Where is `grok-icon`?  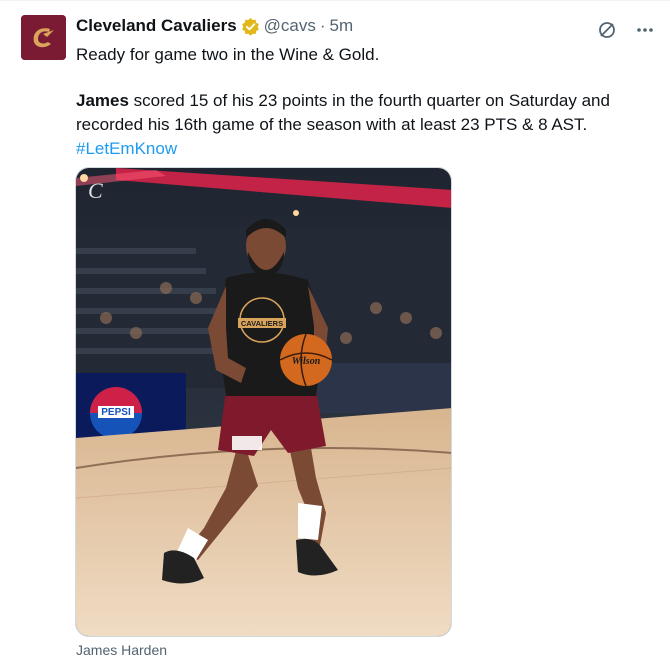
grok-icon is located at coordinates (607, 30).